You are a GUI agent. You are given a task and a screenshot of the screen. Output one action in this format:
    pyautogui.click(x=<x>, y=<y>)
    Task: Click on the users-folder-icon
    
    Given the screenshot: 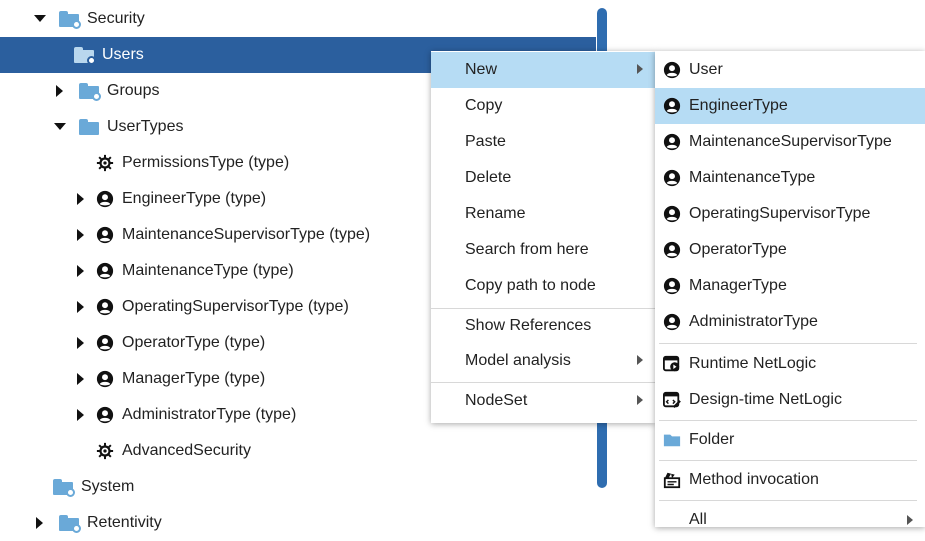 What is the action you would take?
    pyautogui.click(x=85, y=56)
    